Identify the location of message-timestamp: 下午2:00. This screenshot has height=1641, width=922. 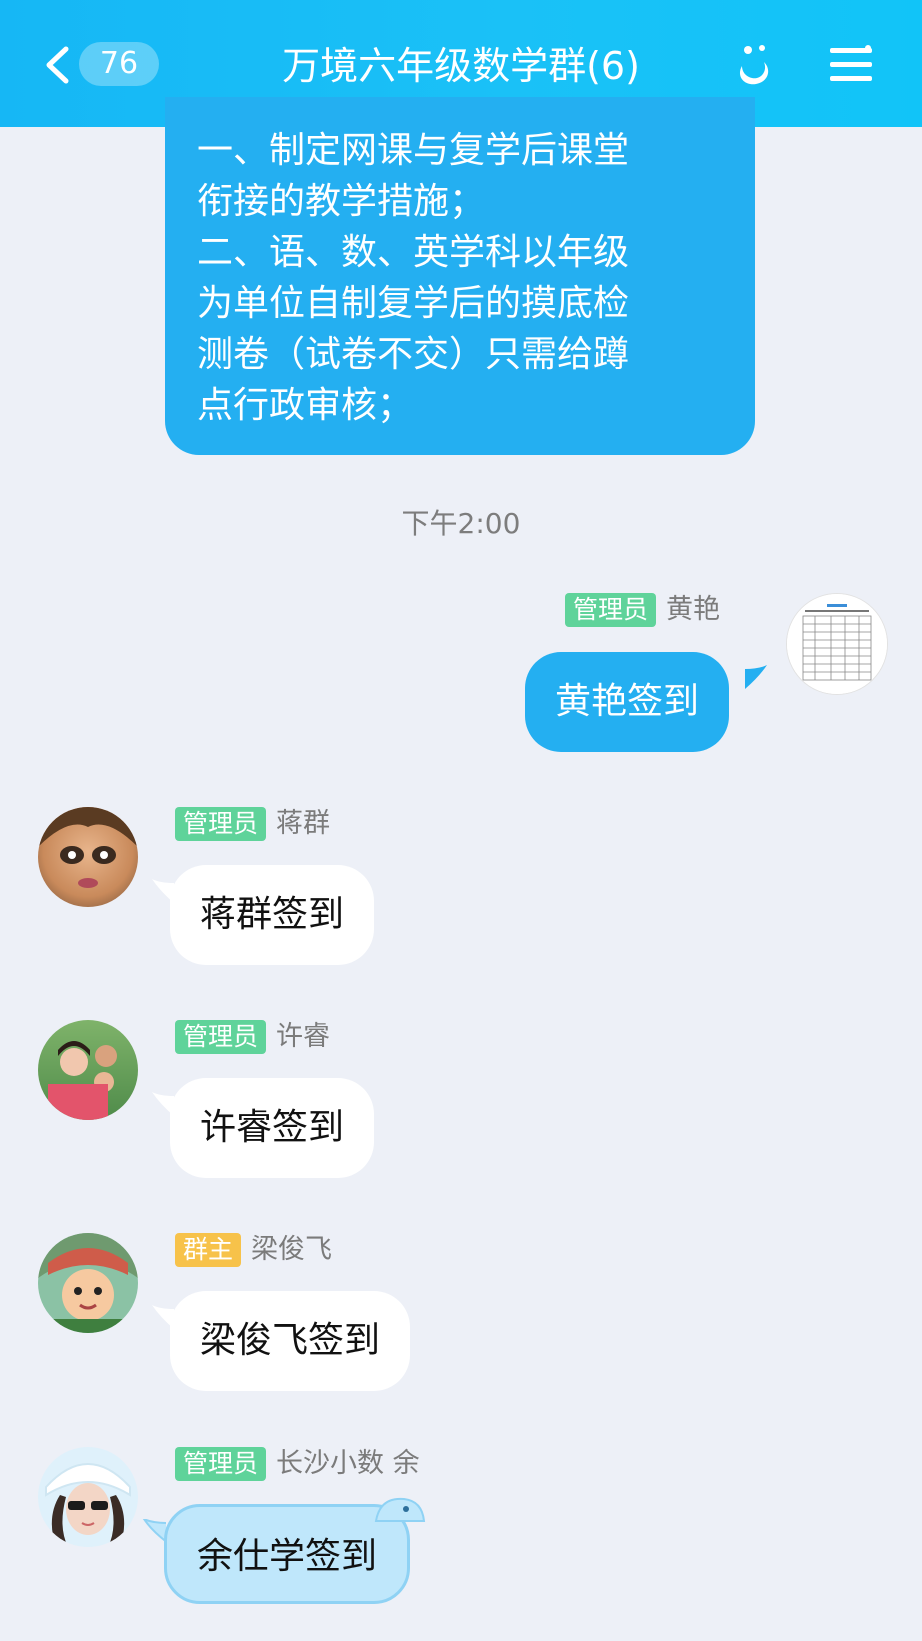
(461, 523).